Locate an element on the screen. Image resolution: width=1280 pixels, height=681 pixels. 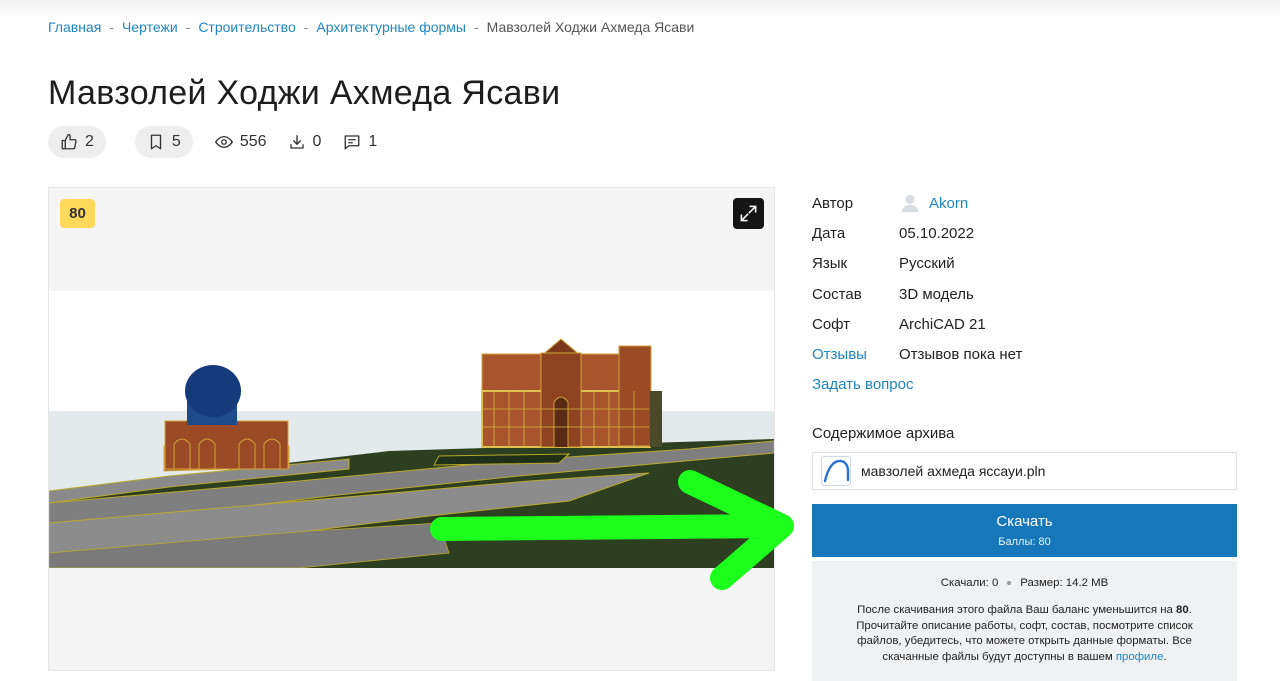
expand-button is located at coordinates (748, 213).